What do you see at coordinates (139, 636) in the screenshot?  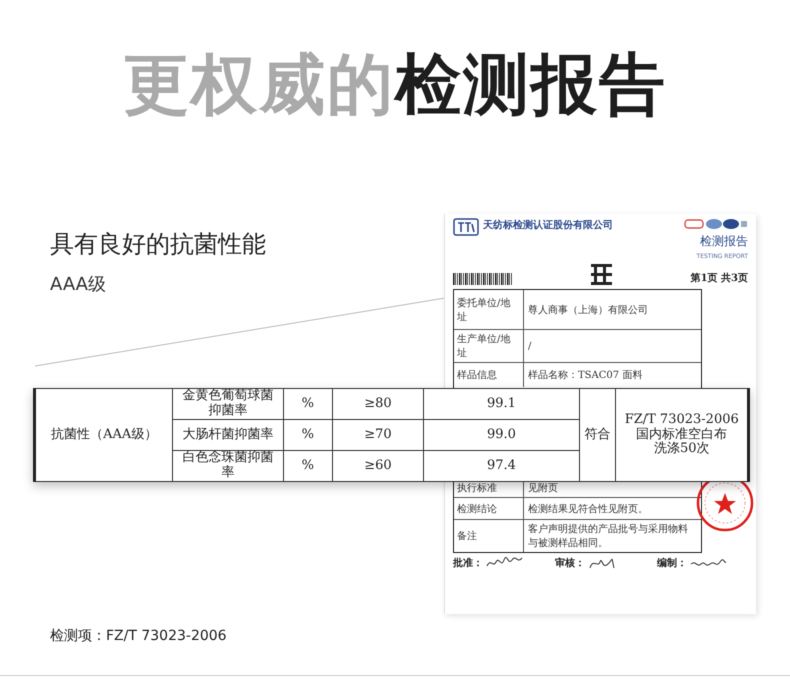 I see `test-item-note: 检测项：FZ/T 73023-2006` at bounding box center [139, 636].